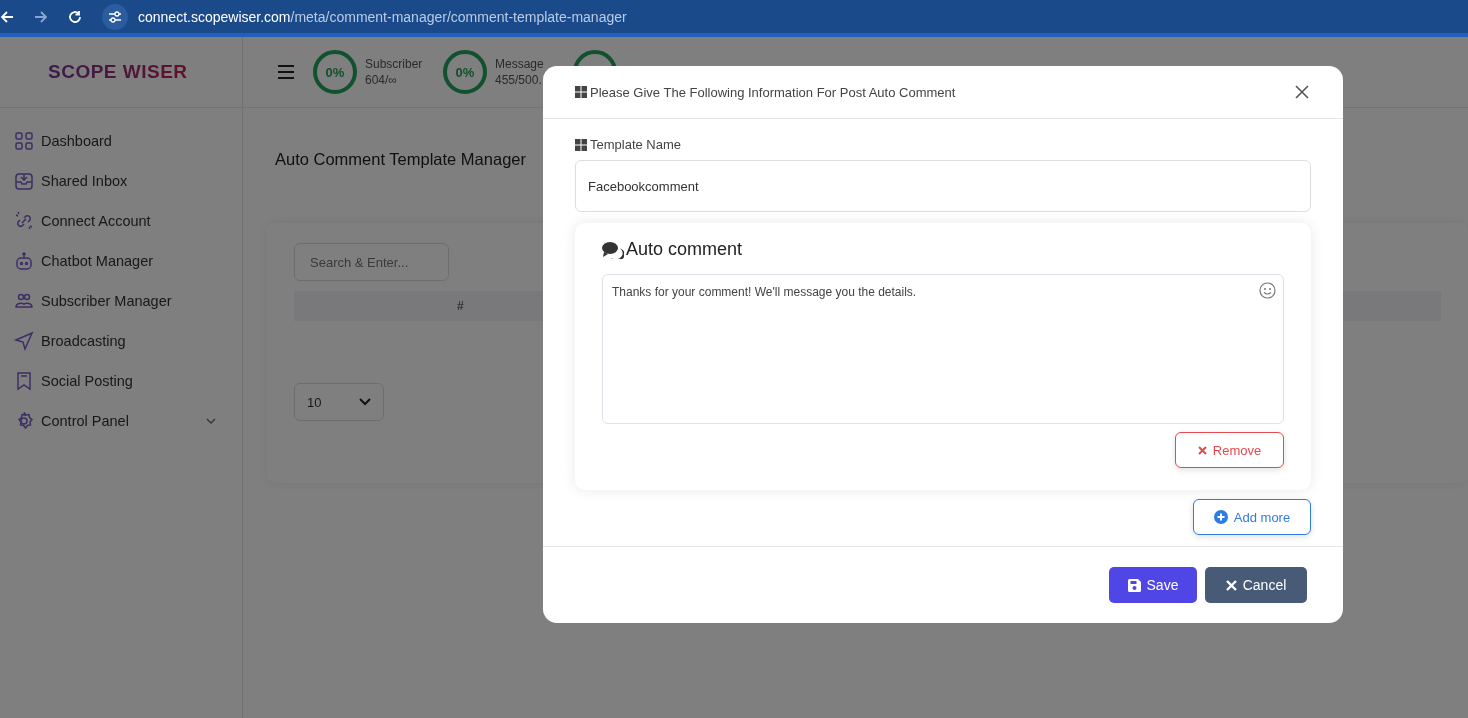 Image resolution: width=1468 pixels, height=718 pixels. What do you see at coordinates (401, 159) in the screenshot?
I see `page-title: Auto Comment Template Manager` at bounding box center [401, 159].